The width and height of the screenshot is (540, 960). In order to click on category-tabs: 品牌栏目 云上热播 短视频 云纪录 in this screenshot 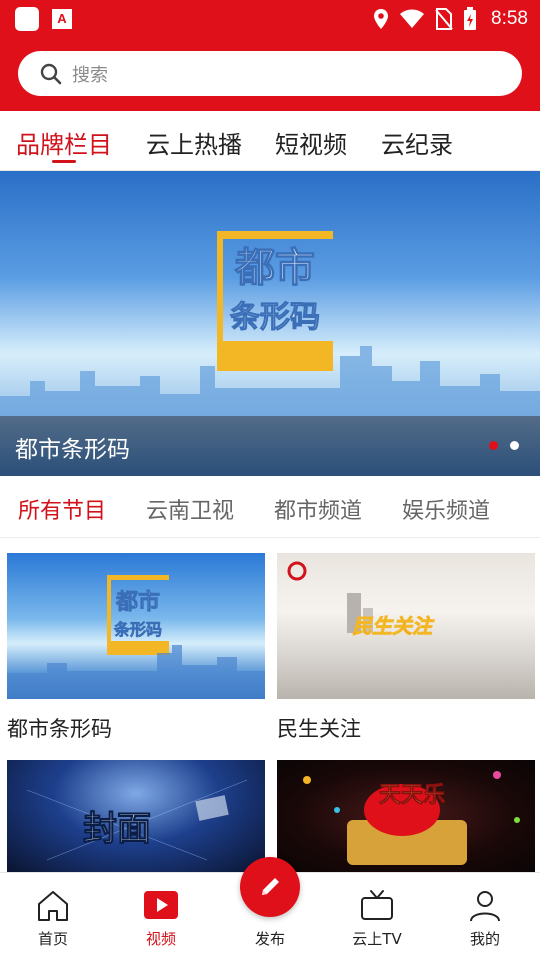, I will do `click(270, 141)`.